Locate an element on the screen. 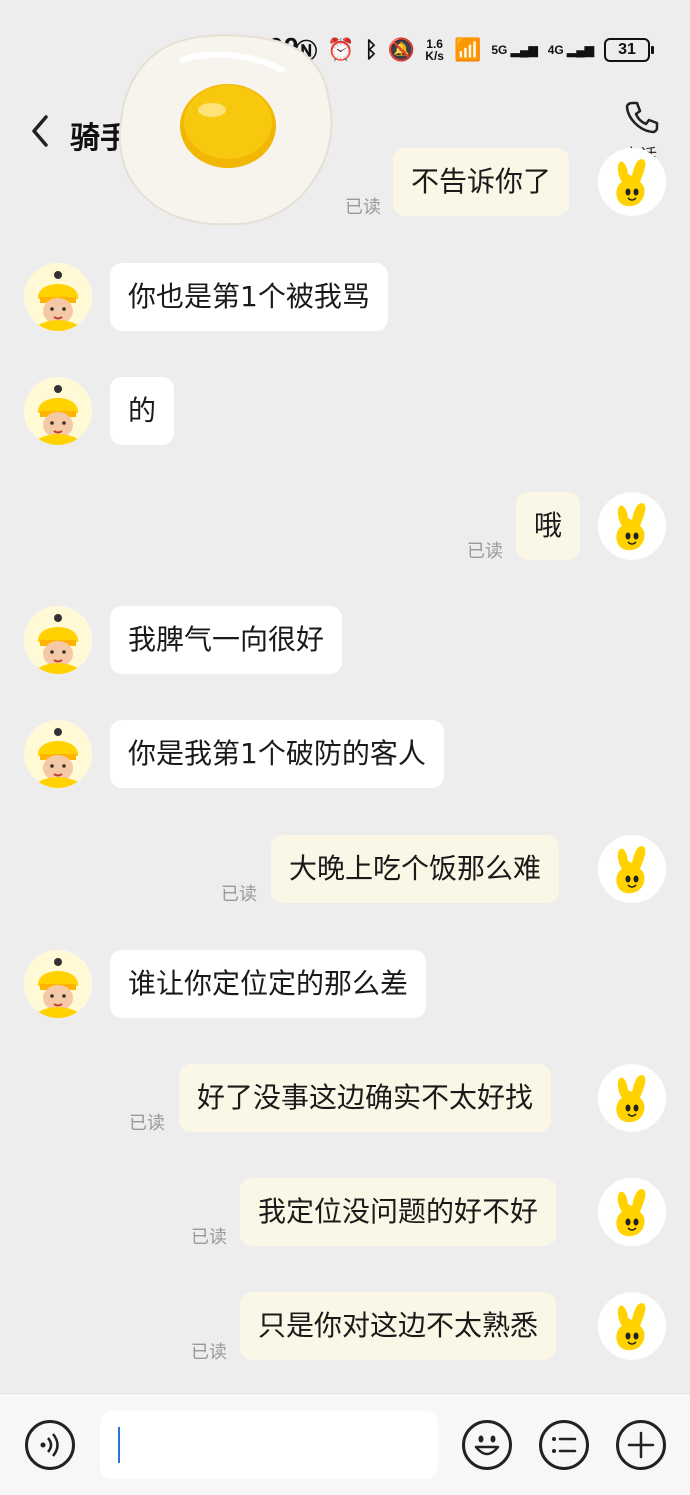  emoji-icon is located at coordinates (487, 1445).